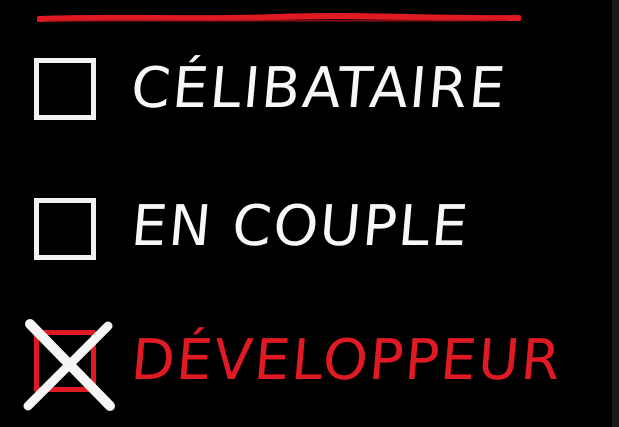 The image size is (619, 427). What do you see at coordinates (279, 17) in the screenshot?
I see `top-red-underline` at bounding box center [279, 17].